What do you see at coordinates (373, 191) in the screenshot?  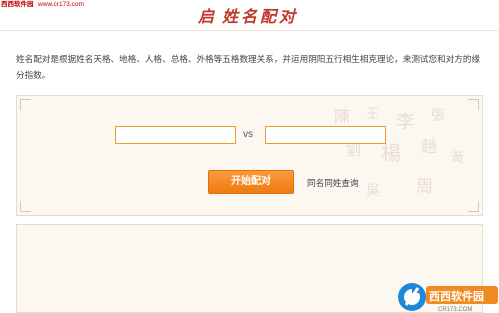 I see `svg-text: 吳` at bounding box center [373, 191].